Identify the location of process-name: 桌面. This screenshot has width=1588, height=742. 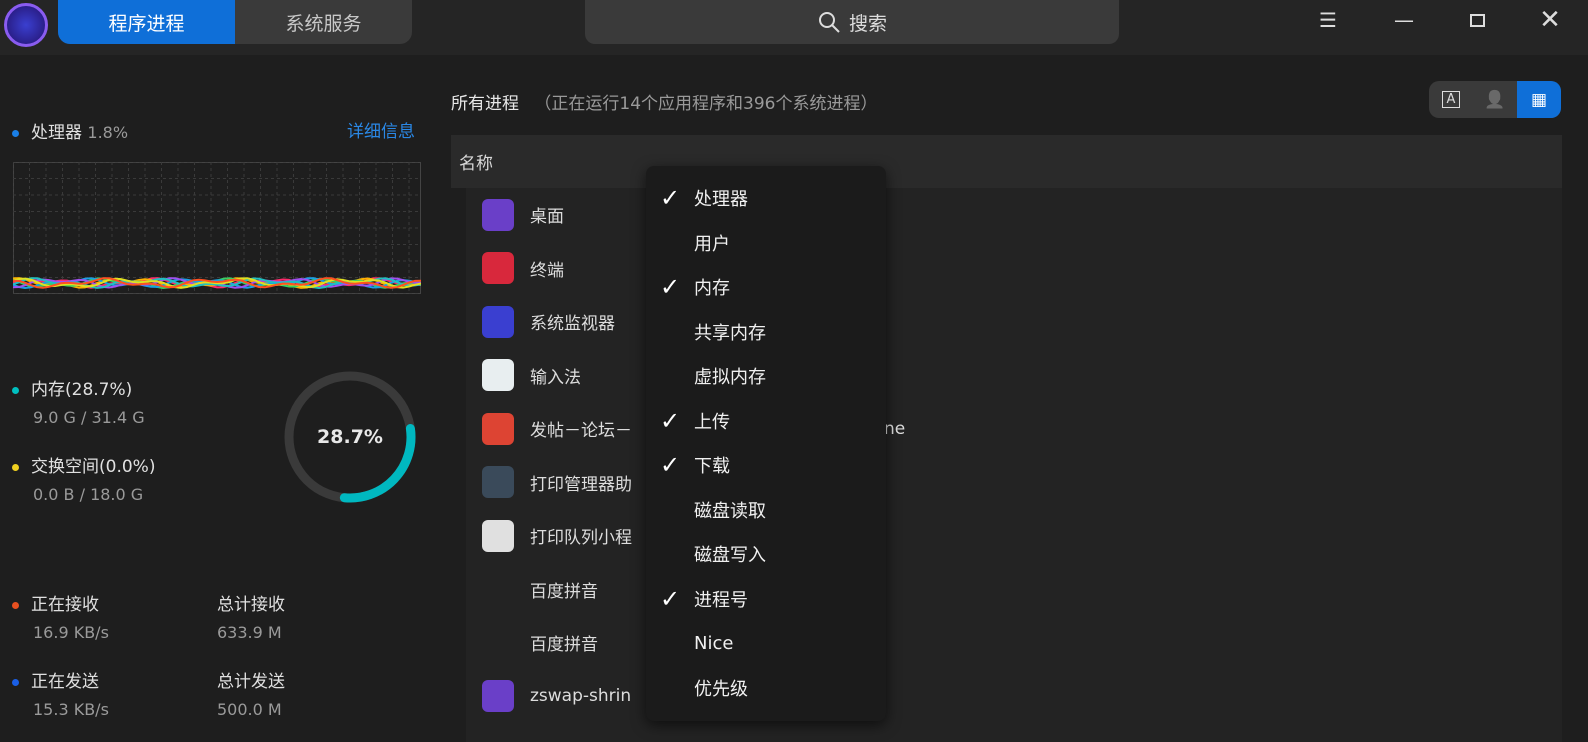
(547, 217).